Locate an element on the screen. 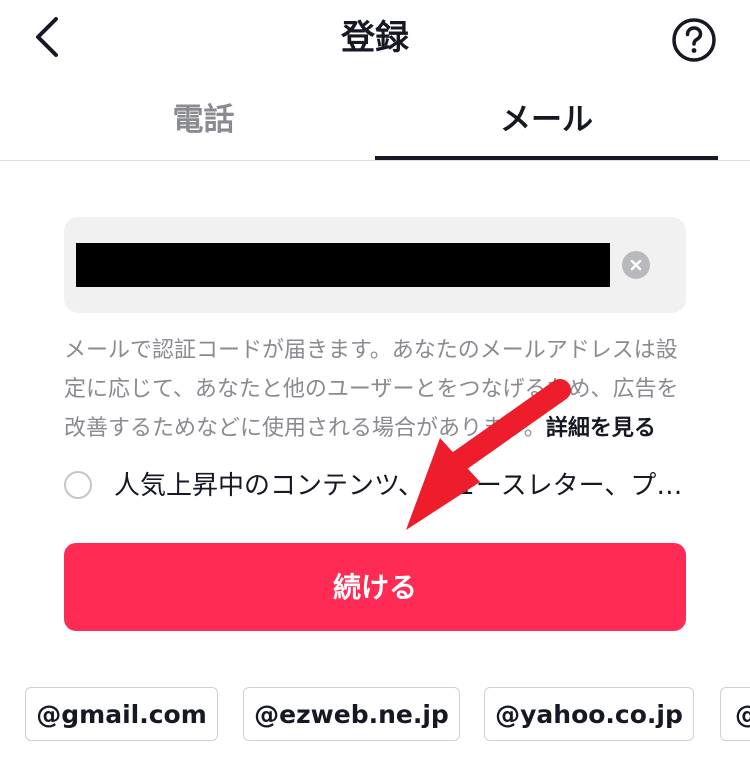 The height and width of the screenshot is (765, 750). domain-chip-ezweb: @ezweb.ne.jp is located at coordinates (351, 714).